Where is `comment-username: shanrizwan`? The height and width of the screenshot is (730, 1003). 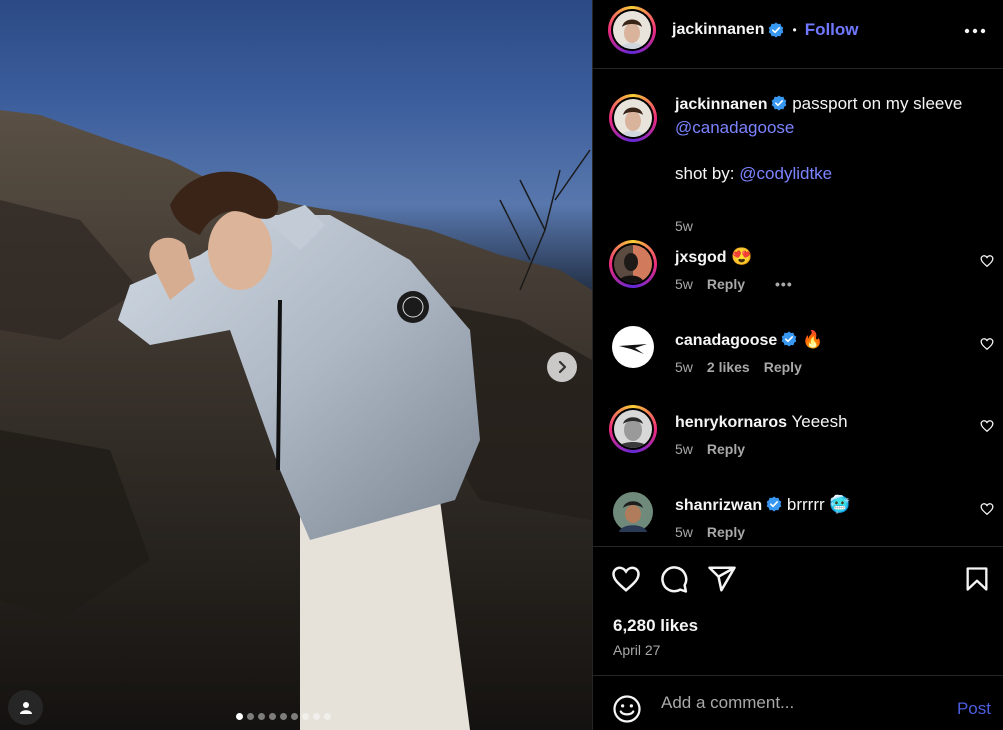 comment-username: shanrizwan is located at coordinates (718, 505).